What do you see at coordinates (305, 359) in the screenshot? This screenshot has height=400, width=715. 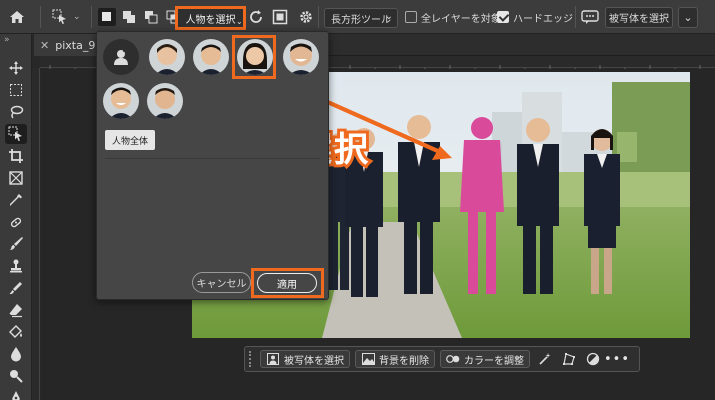 I see `select-subject-ctx-button: 被写体を選択` at bounding box center [305, 359].